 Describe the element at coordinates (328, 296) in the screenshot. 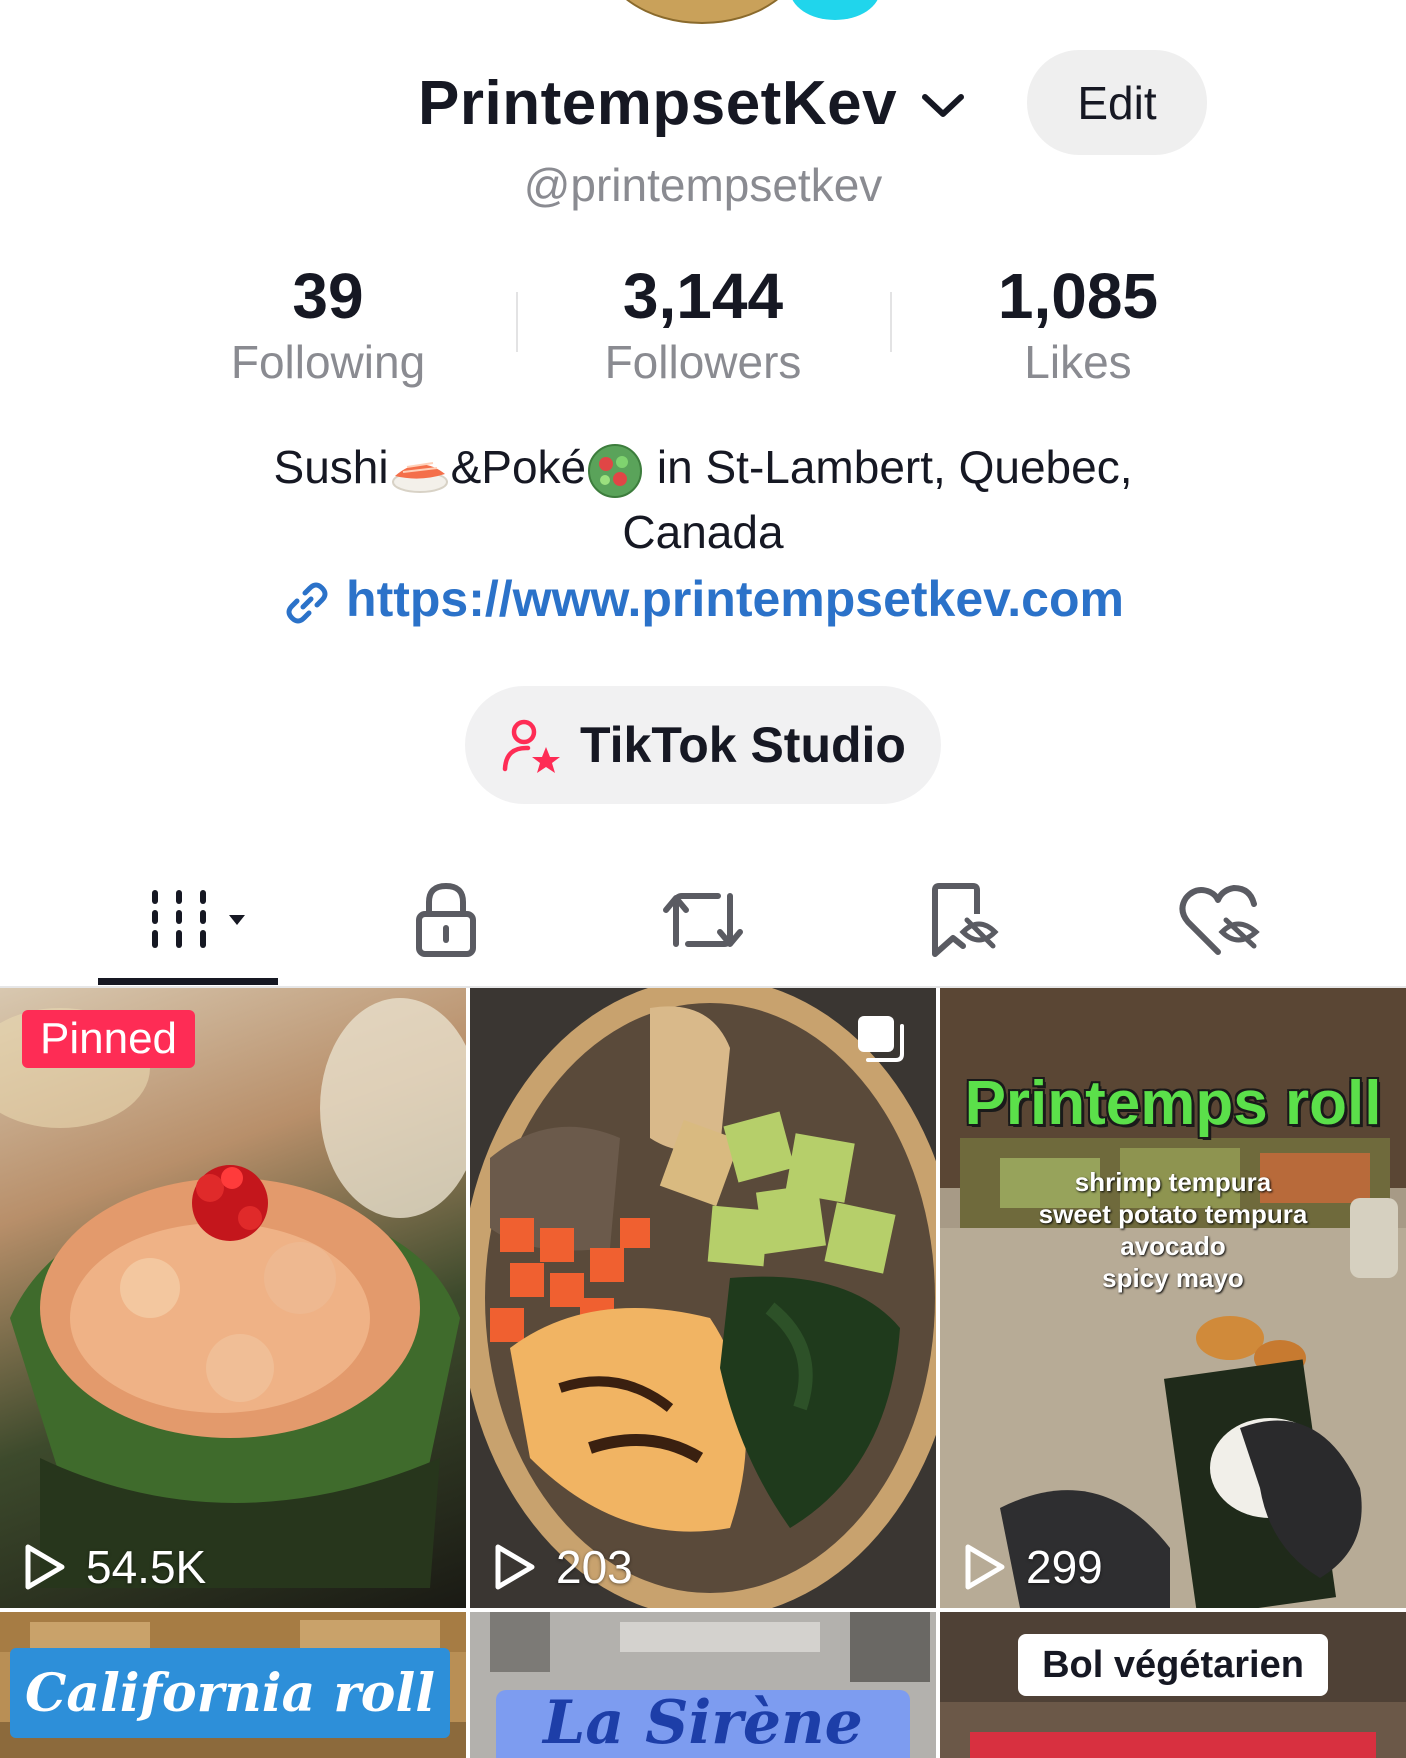

I see `stat-value: 39` at that location.